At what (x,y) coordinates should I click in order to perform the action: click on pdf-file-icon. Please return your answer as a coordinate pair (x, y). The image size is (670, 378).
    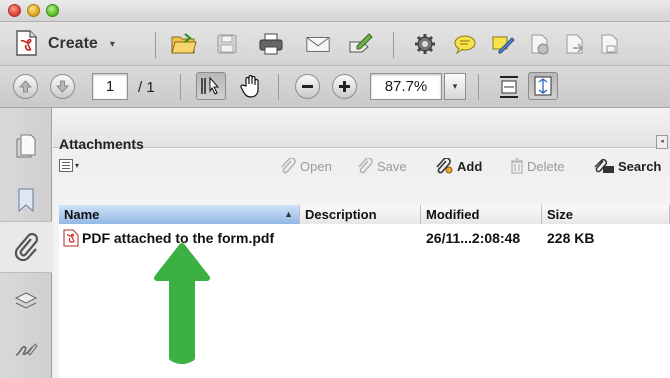
    Looking at the image, I should click on (71, 238).